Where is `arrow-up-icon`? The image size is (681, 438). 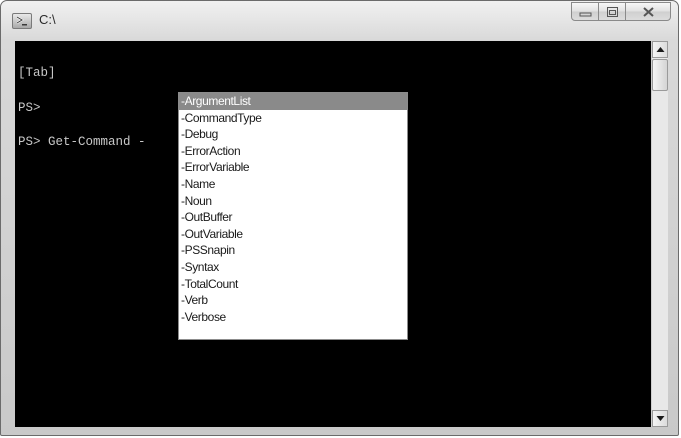 arrow-up-icon is located at coordinates (660, 49).